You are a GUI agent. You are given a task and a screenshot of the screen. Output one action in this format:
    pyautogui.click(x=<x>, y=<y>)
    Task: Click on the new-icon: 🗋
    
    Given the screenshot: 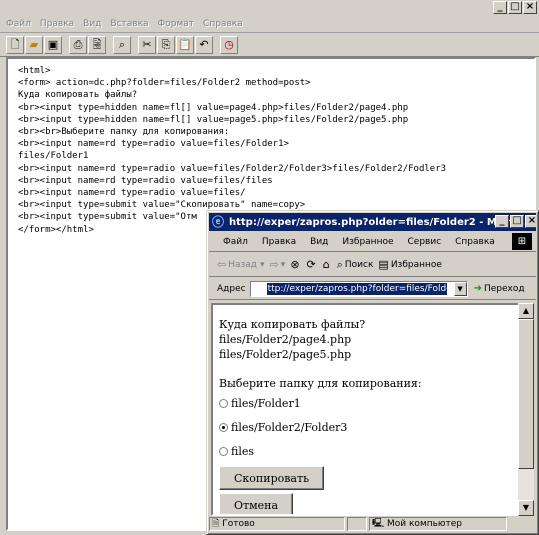 What is the action you would take?
    pyautogui.click(x=15, y=44)
    